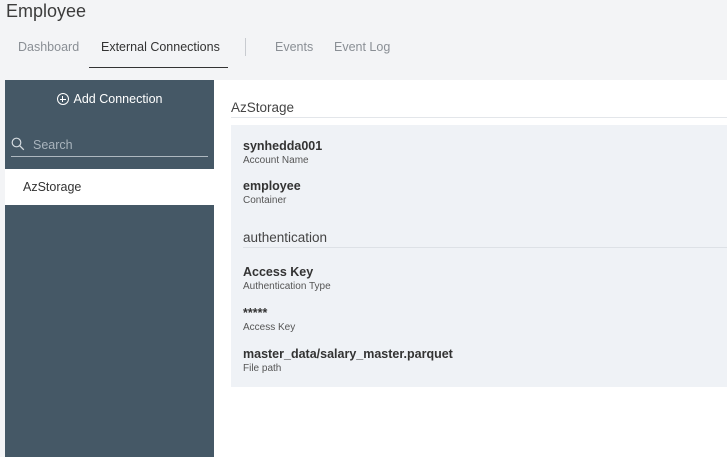 This screenshot has height=457, width=727. I want to click on add-connection-button: Add Connection, so click(109, 99).